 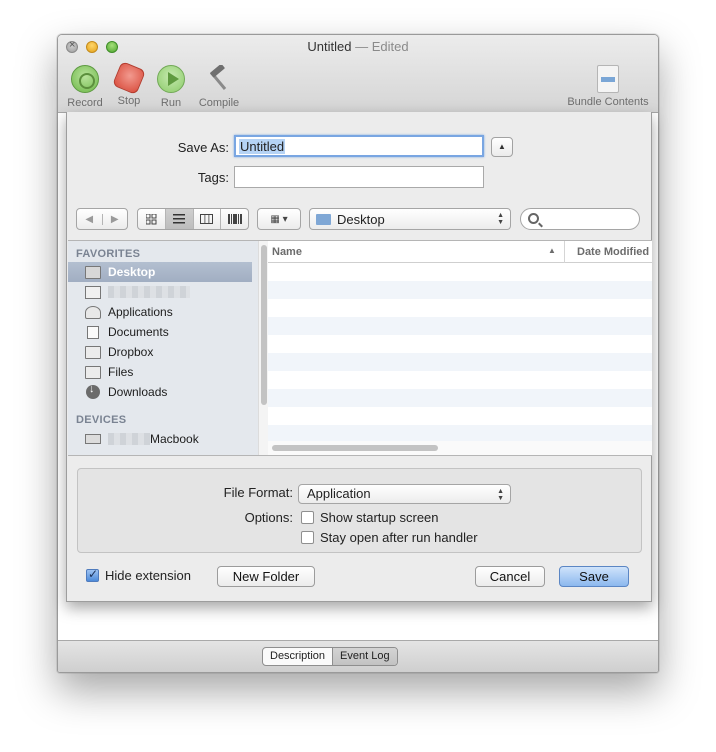 I want to click on documents-icon, so click(x=93, y=332).